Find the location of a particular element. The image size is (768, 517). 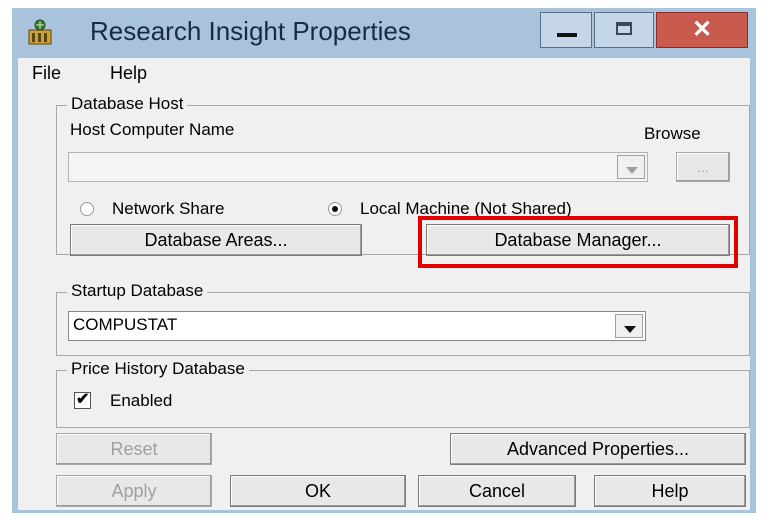

ok-button-label: OK is located at coordinates (317, 491).